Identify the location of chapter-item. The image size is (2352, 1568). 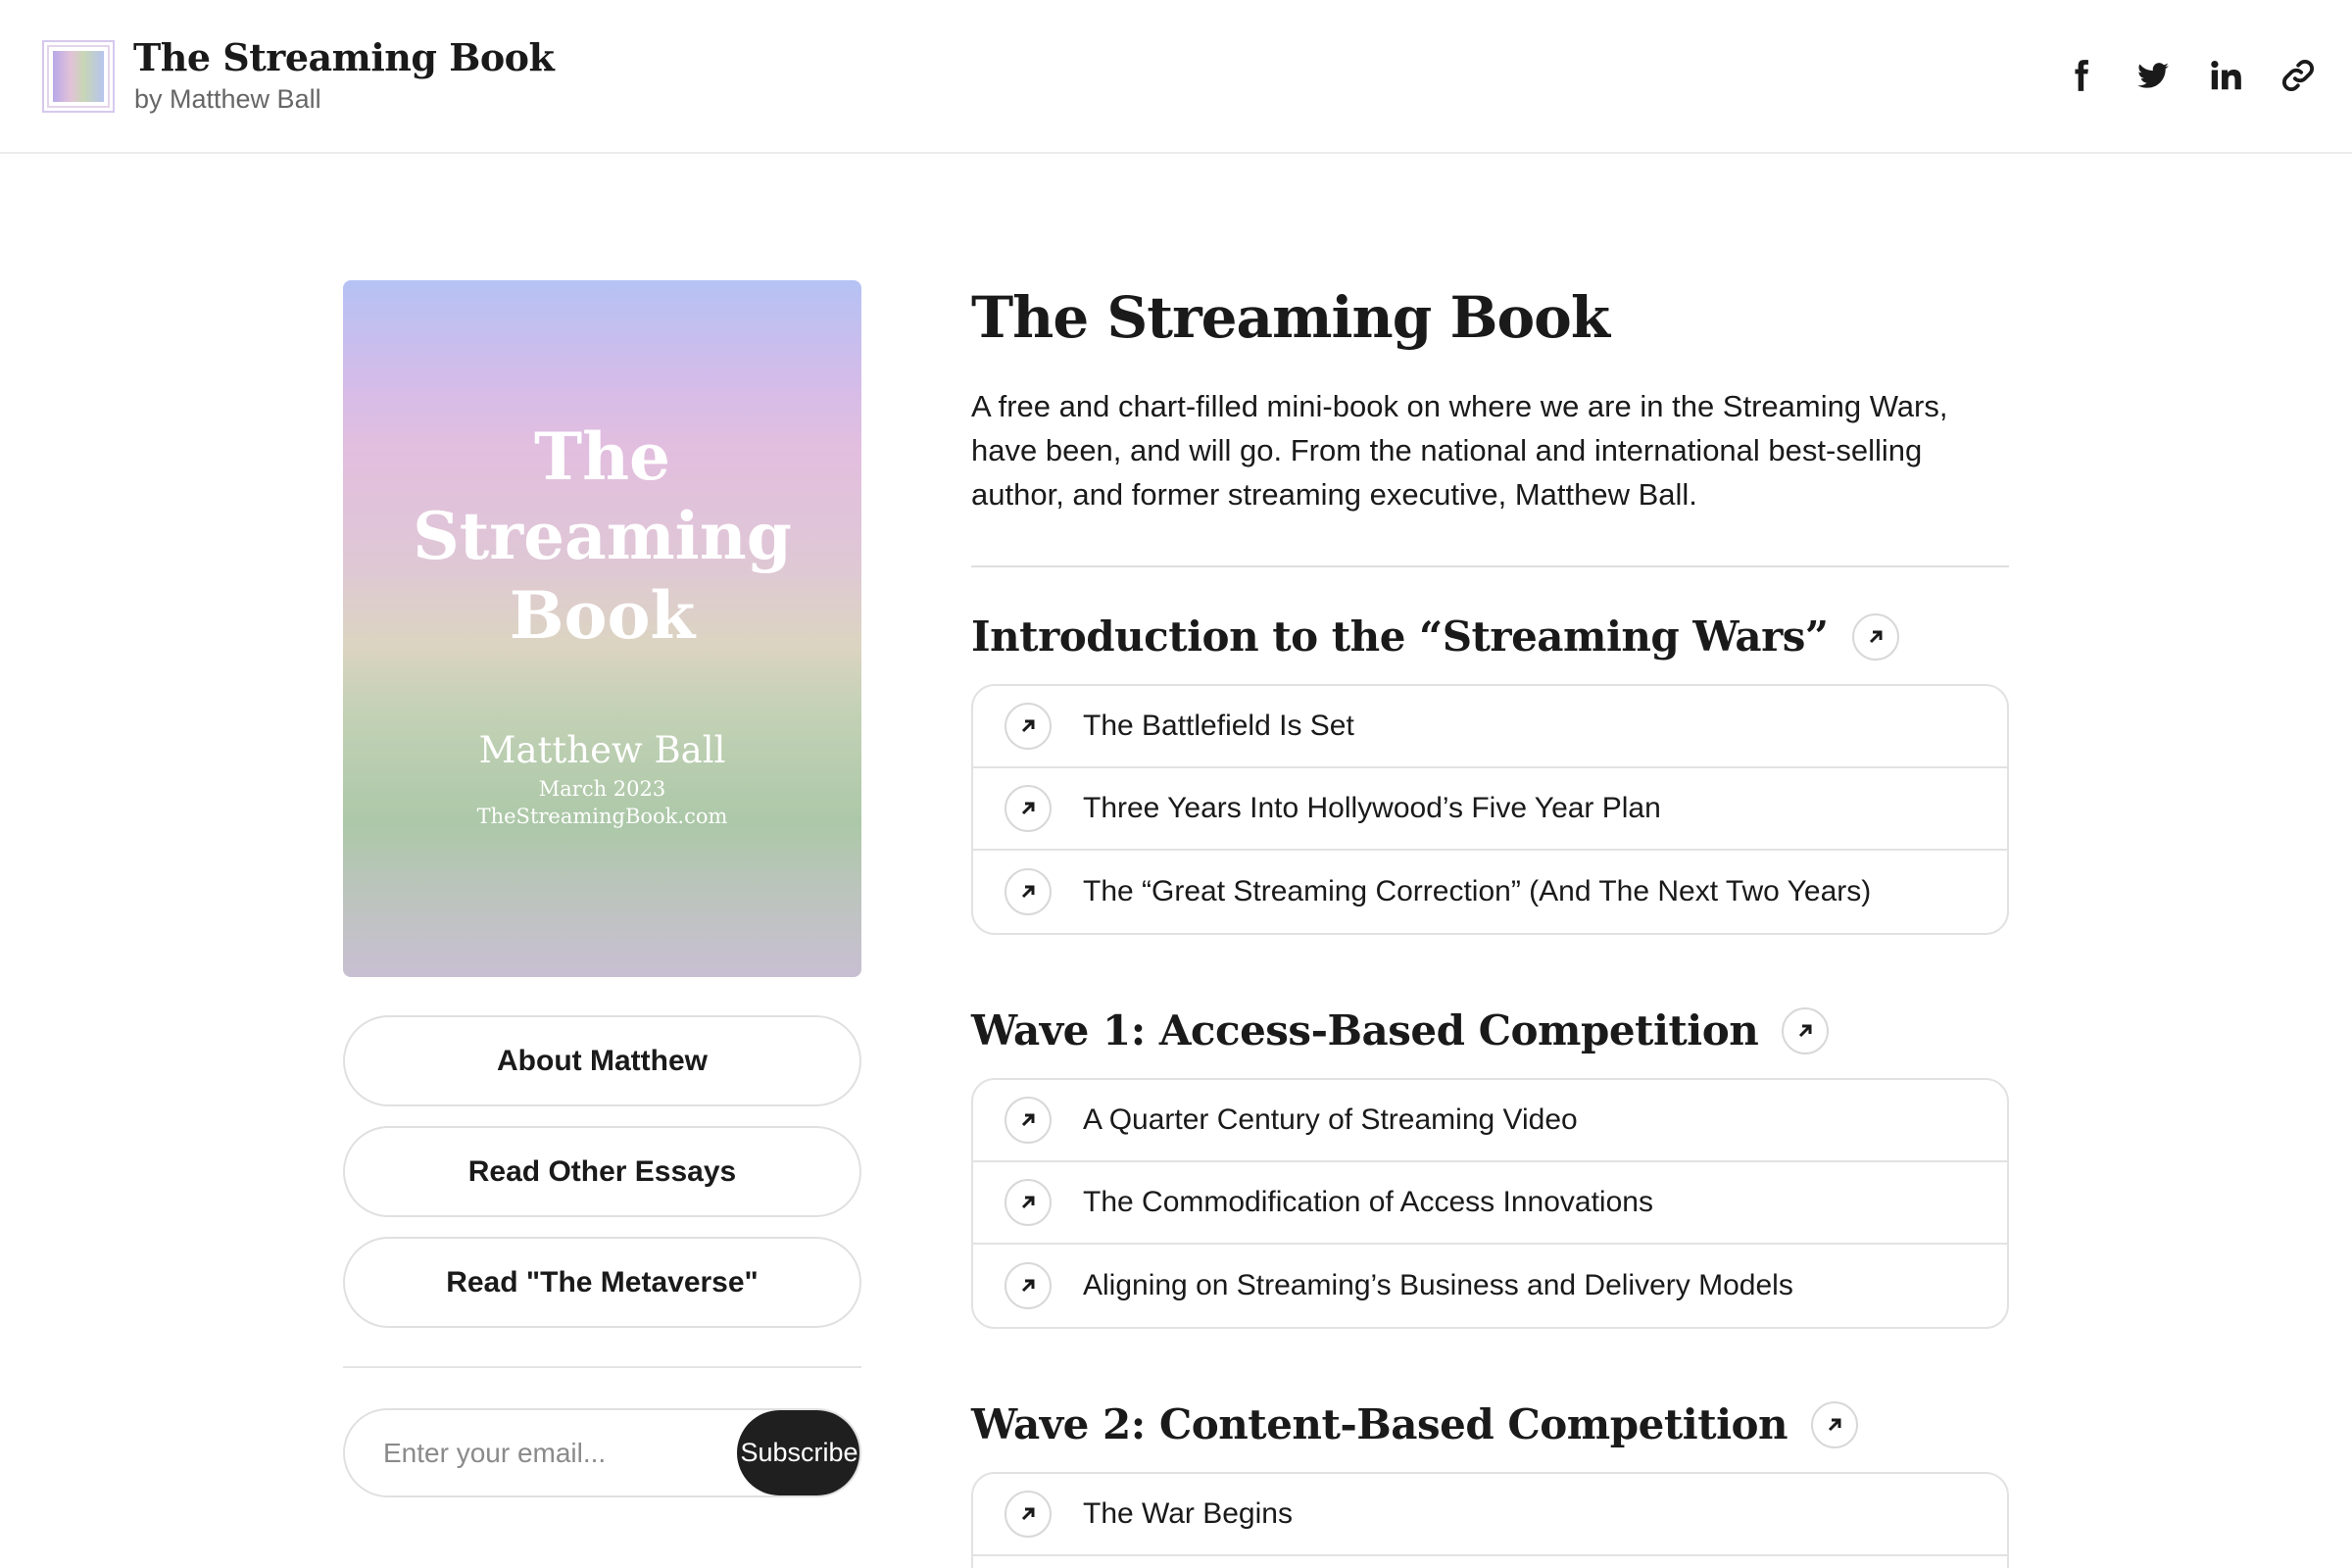
(1490, 1562).